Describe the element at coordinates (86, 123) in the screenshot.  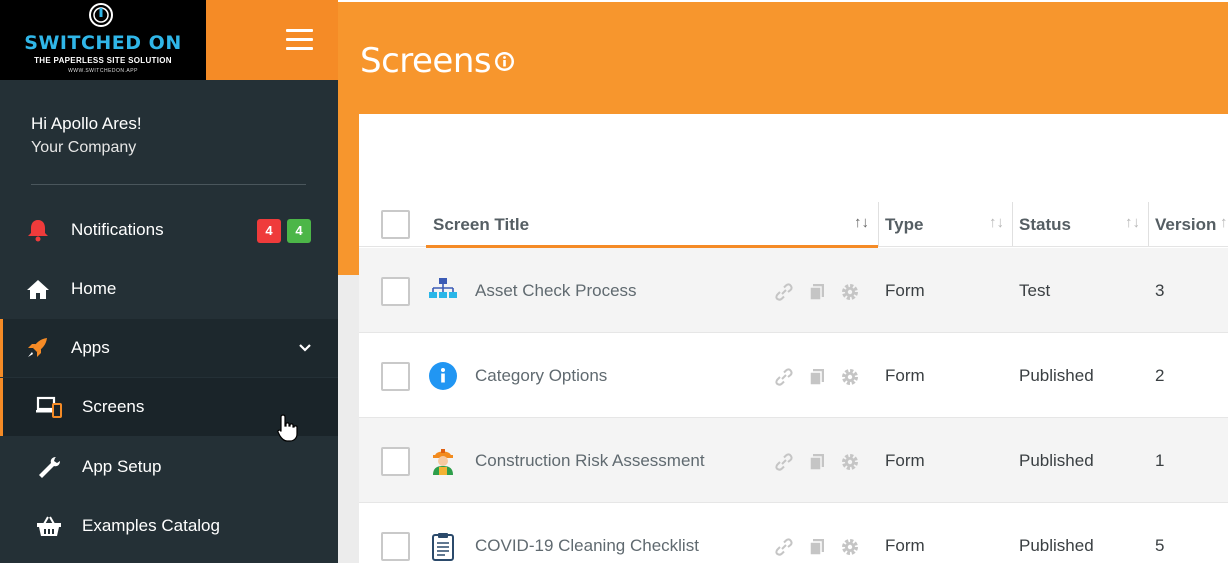
I see `user-greeting: Hi Apollo Ares!` at that location.